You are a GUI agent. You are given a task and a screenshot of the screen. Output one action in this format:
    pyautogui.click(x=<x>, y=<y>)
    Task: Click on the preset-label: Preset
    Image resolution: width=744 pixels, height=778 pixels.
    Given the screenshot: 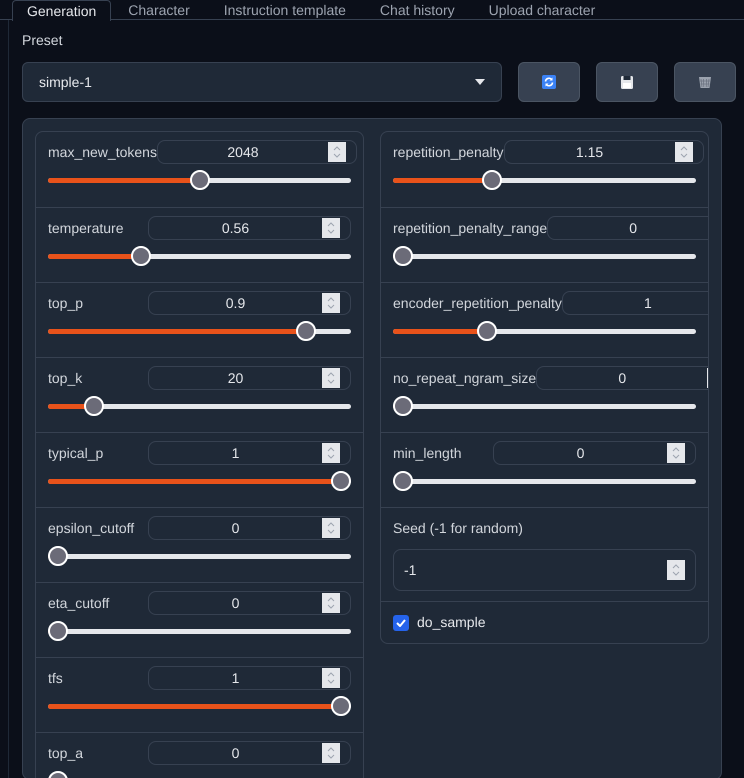 What is the action you would take?
    pyautogui.click(x=43, y=40)
    